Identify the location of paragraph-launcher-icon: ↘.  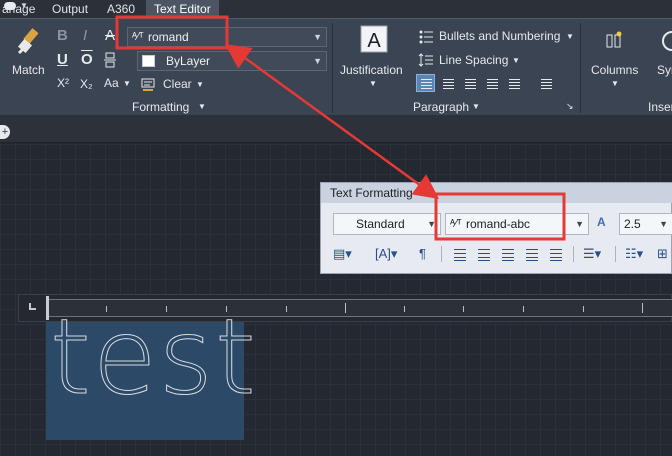
(570, 106).